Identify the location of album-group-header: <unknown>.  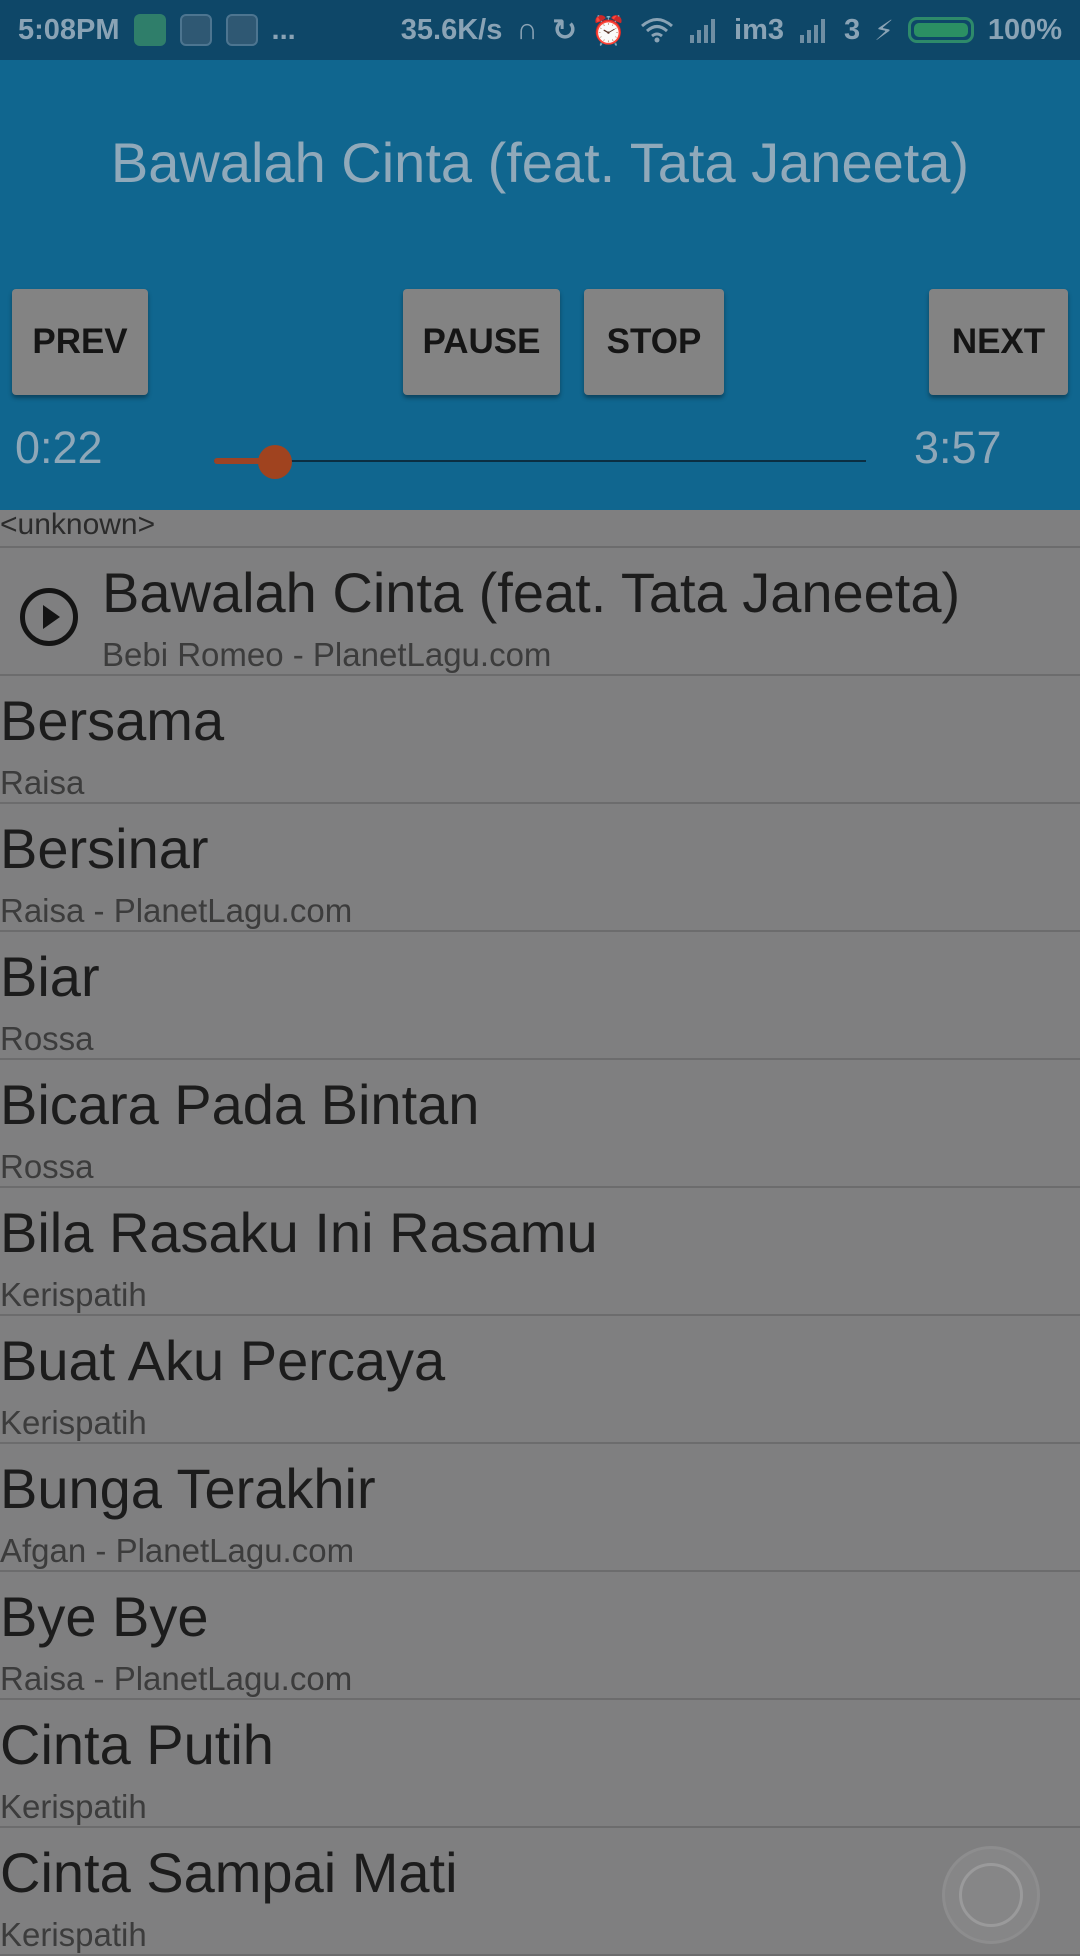
(540, 529).